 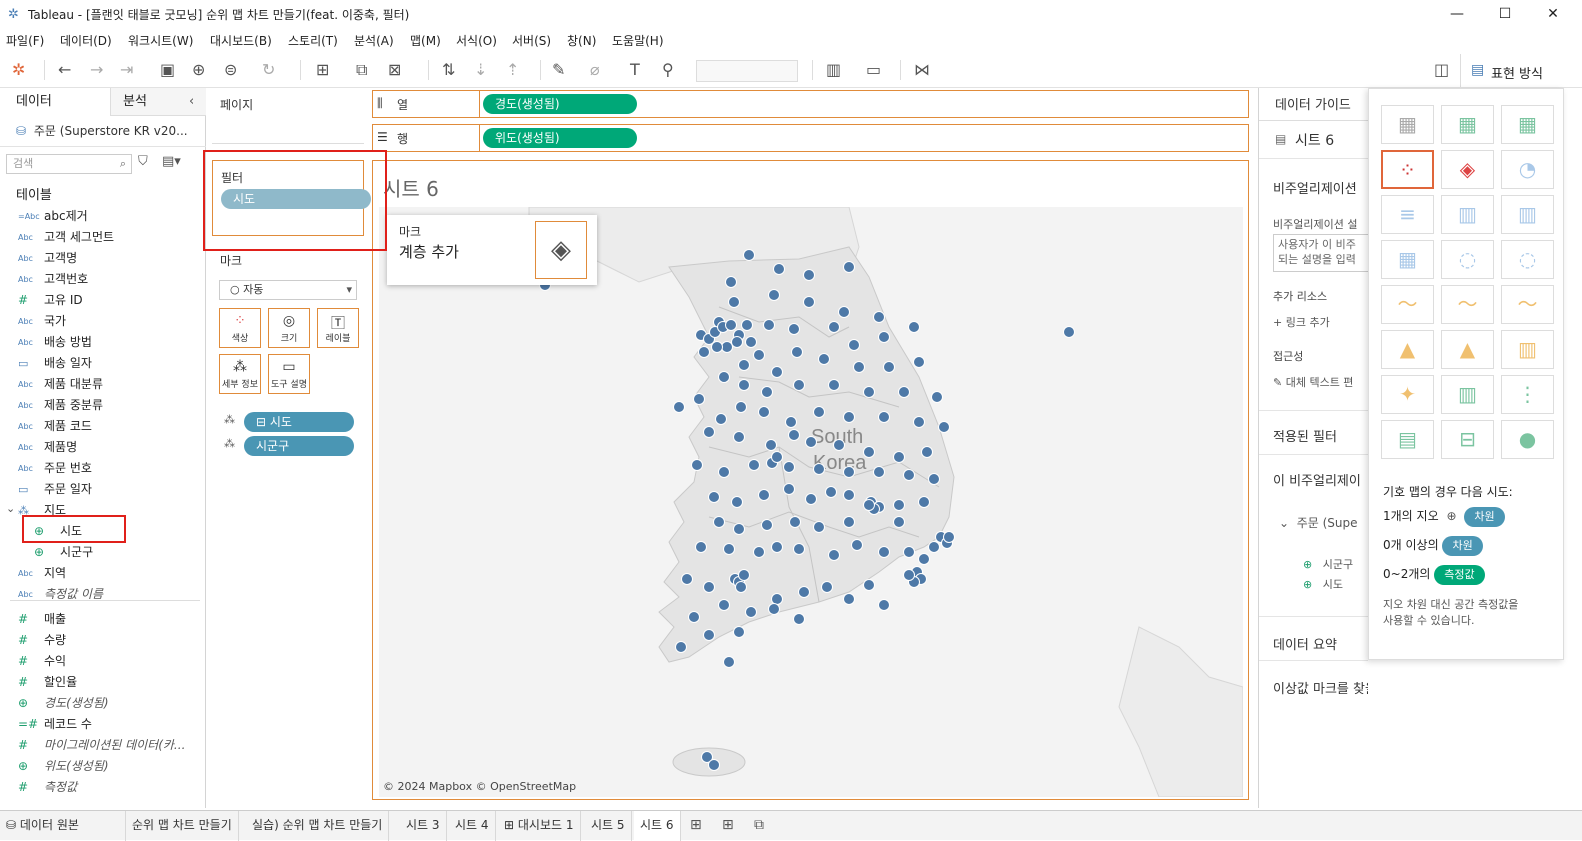 I want to click on mark-type-dropdown: ○ 자동 ▾, so click(x=288, y=290).